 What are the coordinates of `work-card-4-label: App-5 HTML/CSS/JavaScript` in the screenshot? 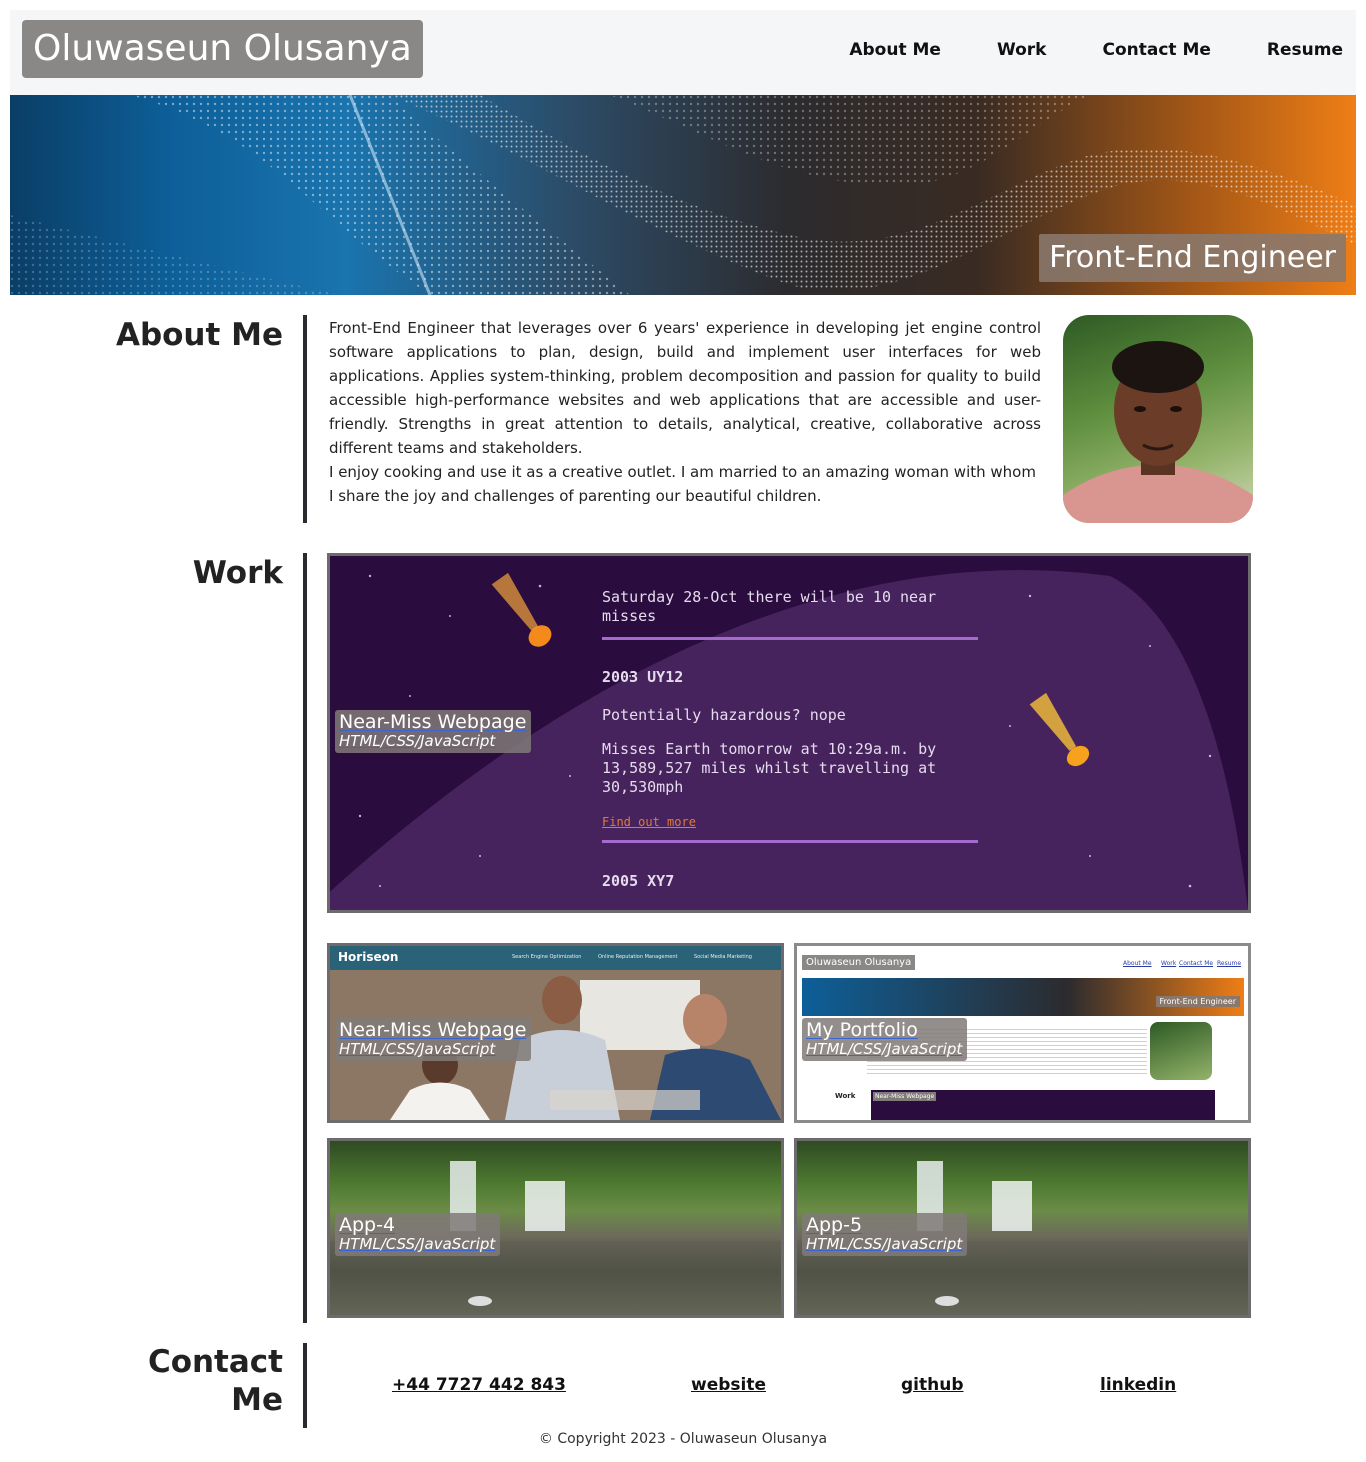 It's located at (885, 1234).